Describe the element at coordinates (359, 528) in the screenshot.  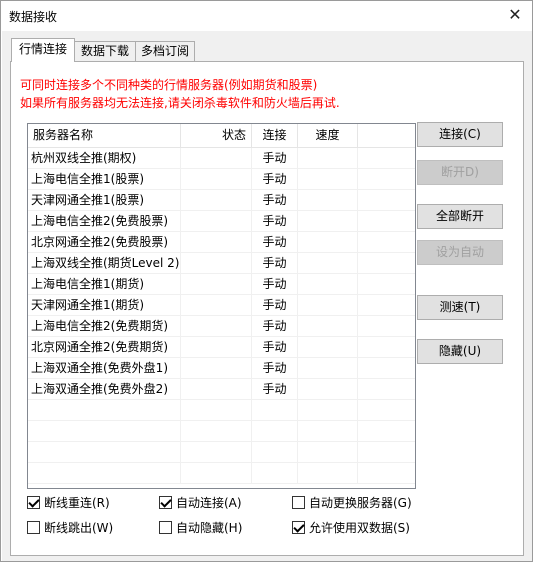
I see `dual-data-label: 允许使用双数据(S)` at that location.